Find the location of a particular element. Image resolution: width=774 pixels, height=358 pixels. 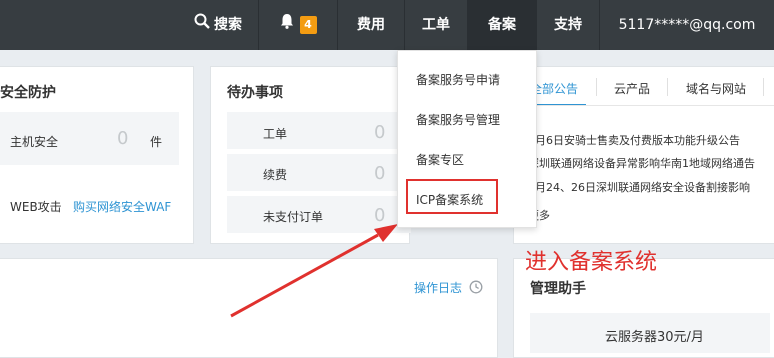

nav-beian: 备案 is located at coordinates (502, 25).